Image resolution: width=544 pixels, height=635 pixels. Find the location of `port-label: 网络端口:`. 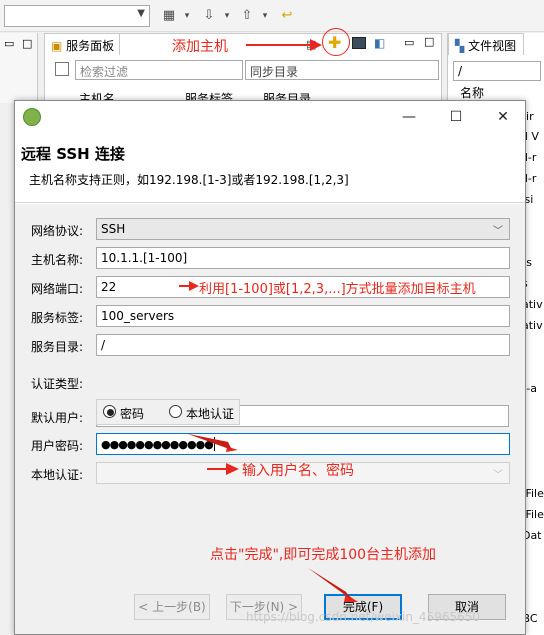

port-label: 网络端口: is located at coordinates (57, 289).